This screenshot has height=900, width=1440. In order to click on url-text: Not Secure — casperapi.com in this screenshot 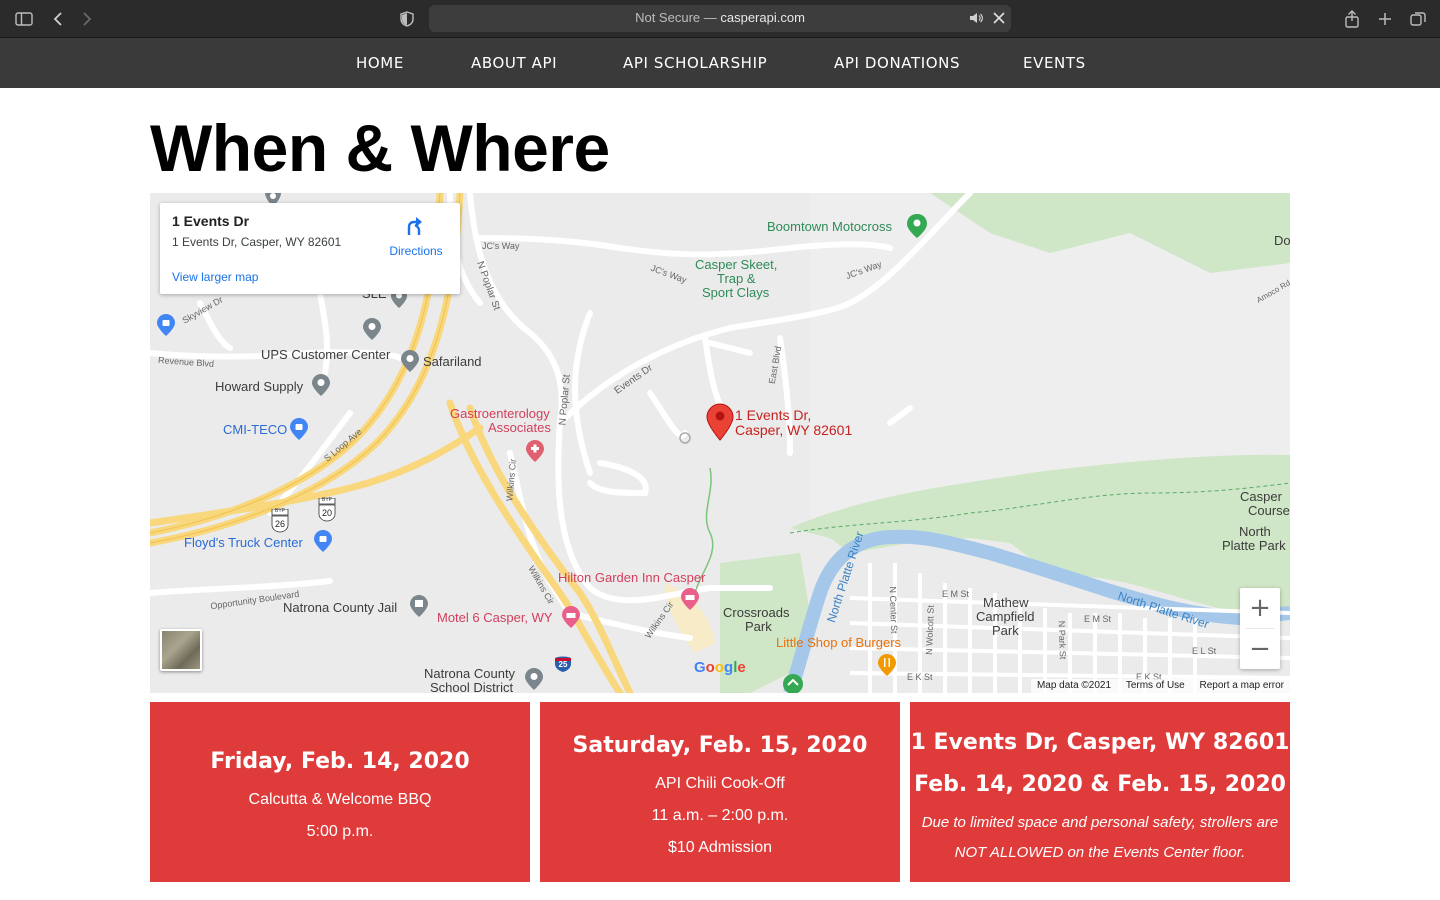, I will do `click(720, 17)`.